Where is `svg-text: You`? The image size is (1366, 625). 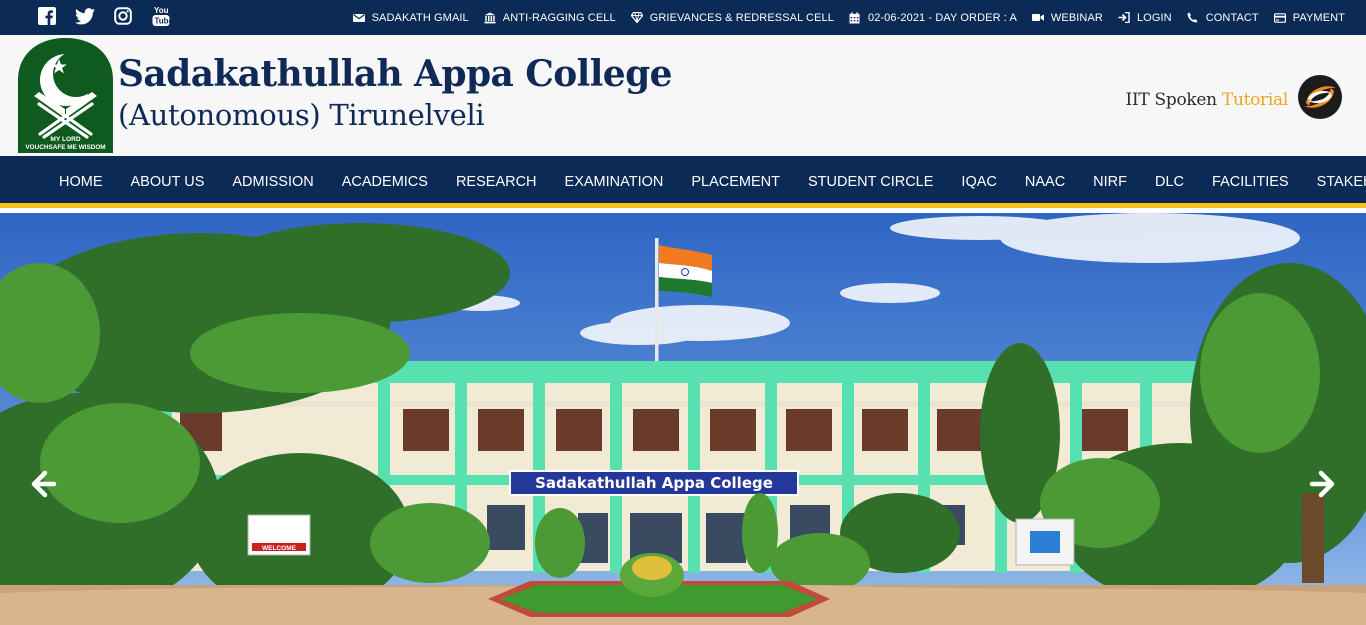
svg-text: You is located at coordinates (161, 10).